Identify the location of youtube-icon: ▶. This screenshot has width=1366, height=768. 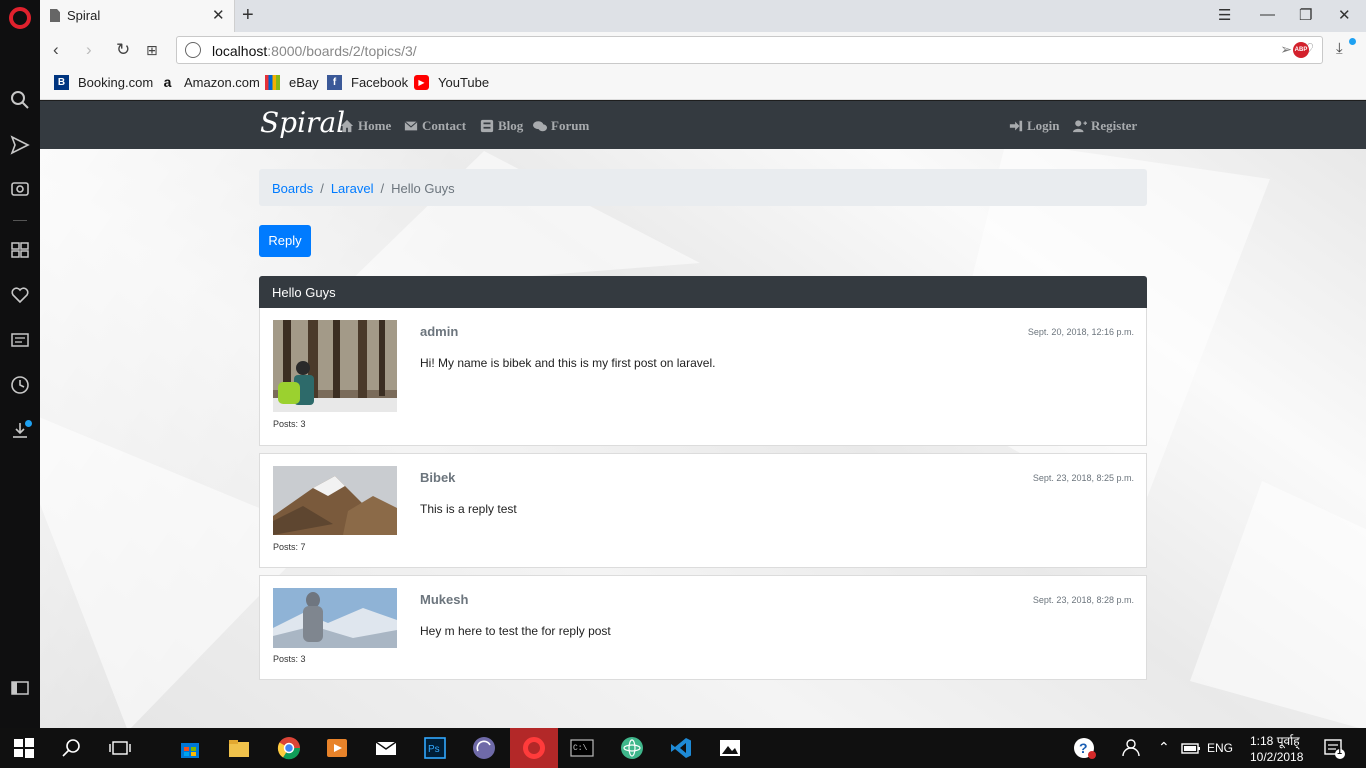
(421, 82).